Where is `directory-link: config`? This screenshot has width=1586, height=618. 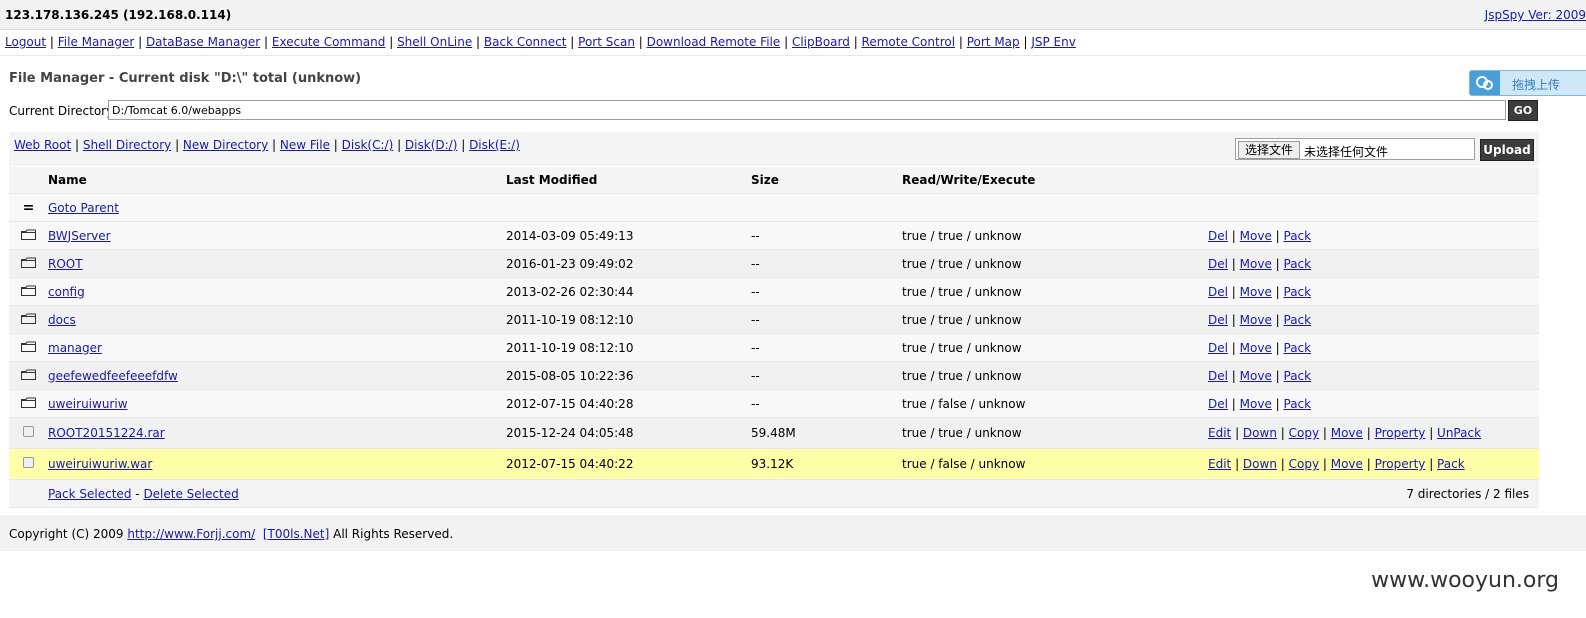 directory-link: config is located at coordinates (66, 292).